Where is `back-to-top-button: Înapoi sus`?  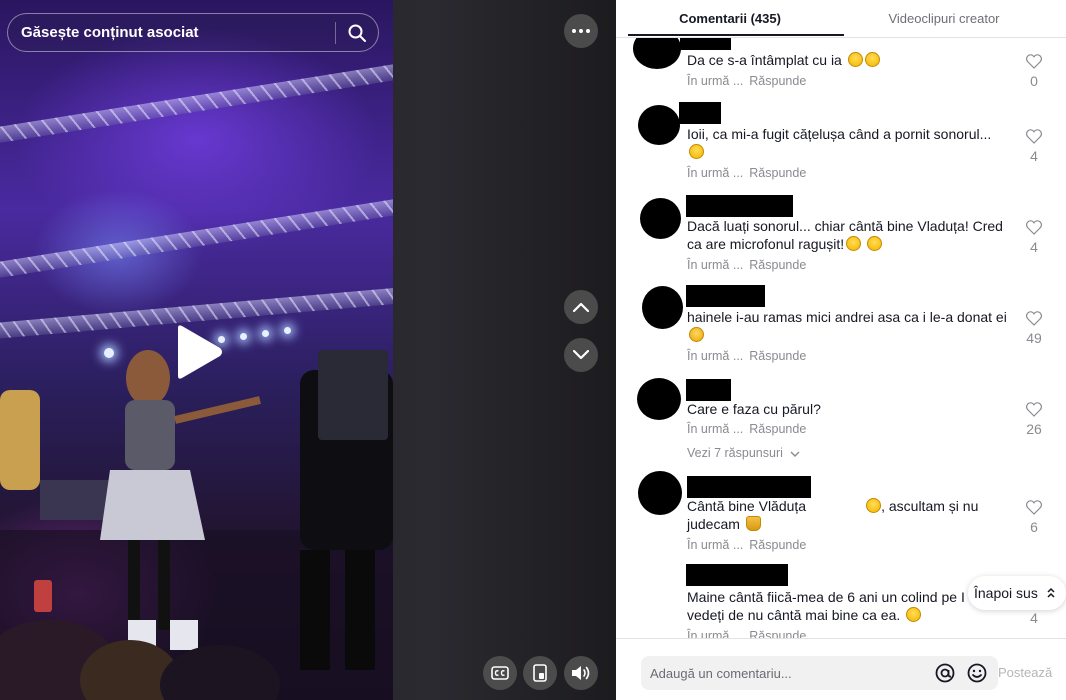 back-to-top-button: Înapoi sus is located at coordinates (1017, 593).